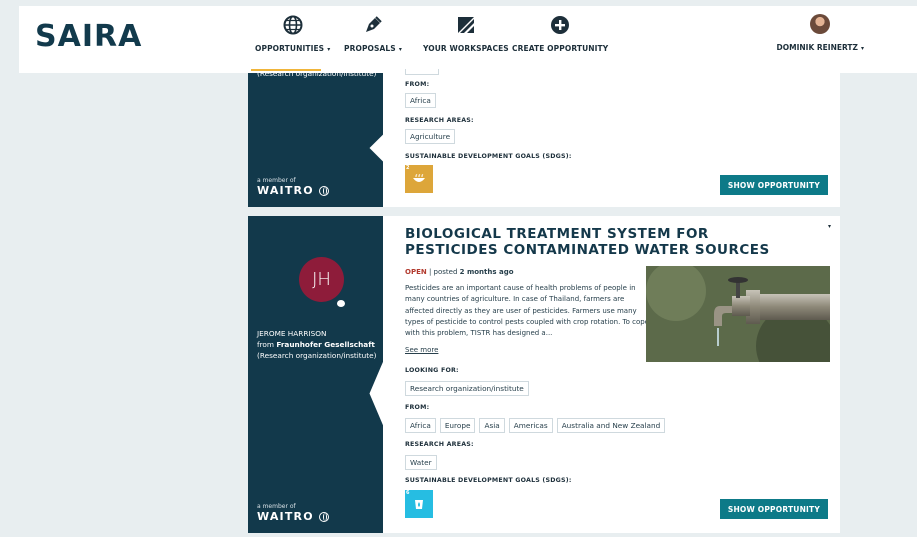 The height and width of the screenshot is (537, 917). I want to click on from-chips: Africa, so click(420, 100).